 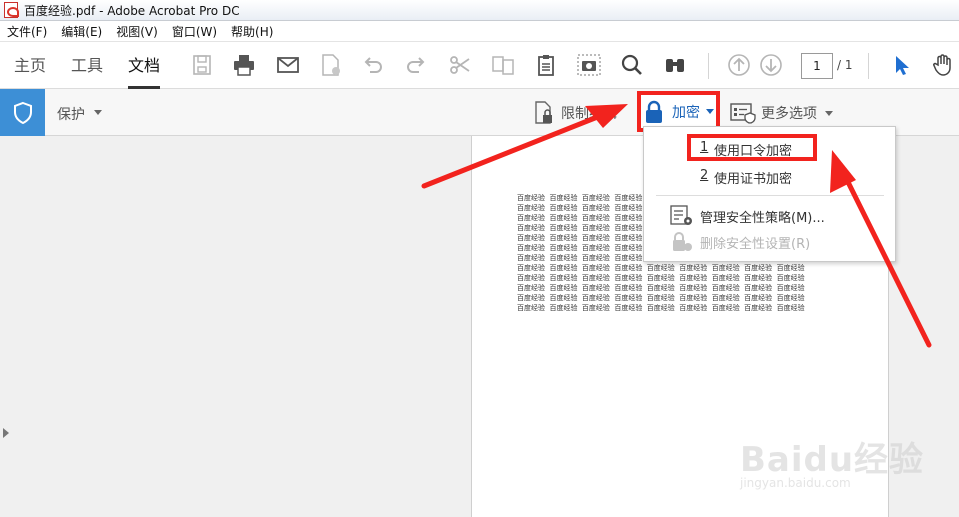 I want to click on menu-file: 文件(F), so click(x=27, y=31).